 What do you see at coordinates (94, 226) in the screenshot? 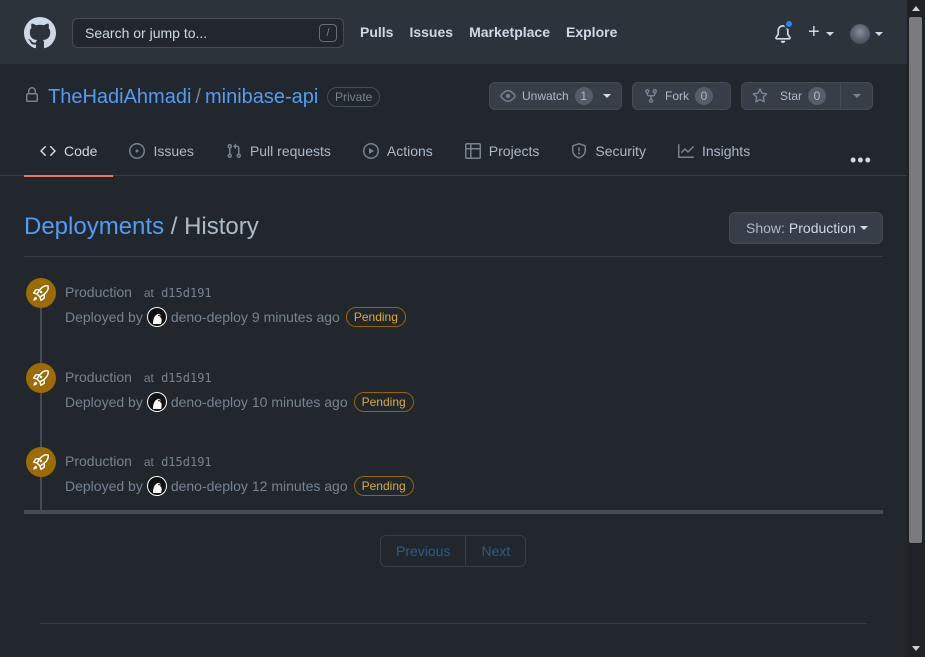
I see `deployments-link: Deployments` at bounding box center [94, 226].